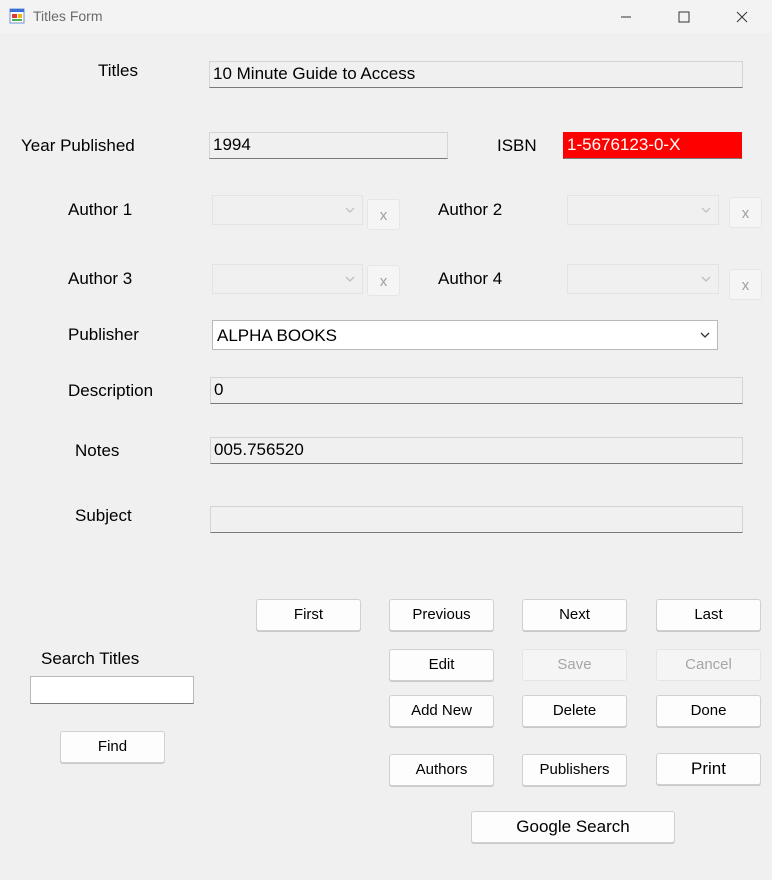  What do you see at coordinates (17, 16) in the screenshot?
I see `app-form-icon` at bounding box center [17, 16].